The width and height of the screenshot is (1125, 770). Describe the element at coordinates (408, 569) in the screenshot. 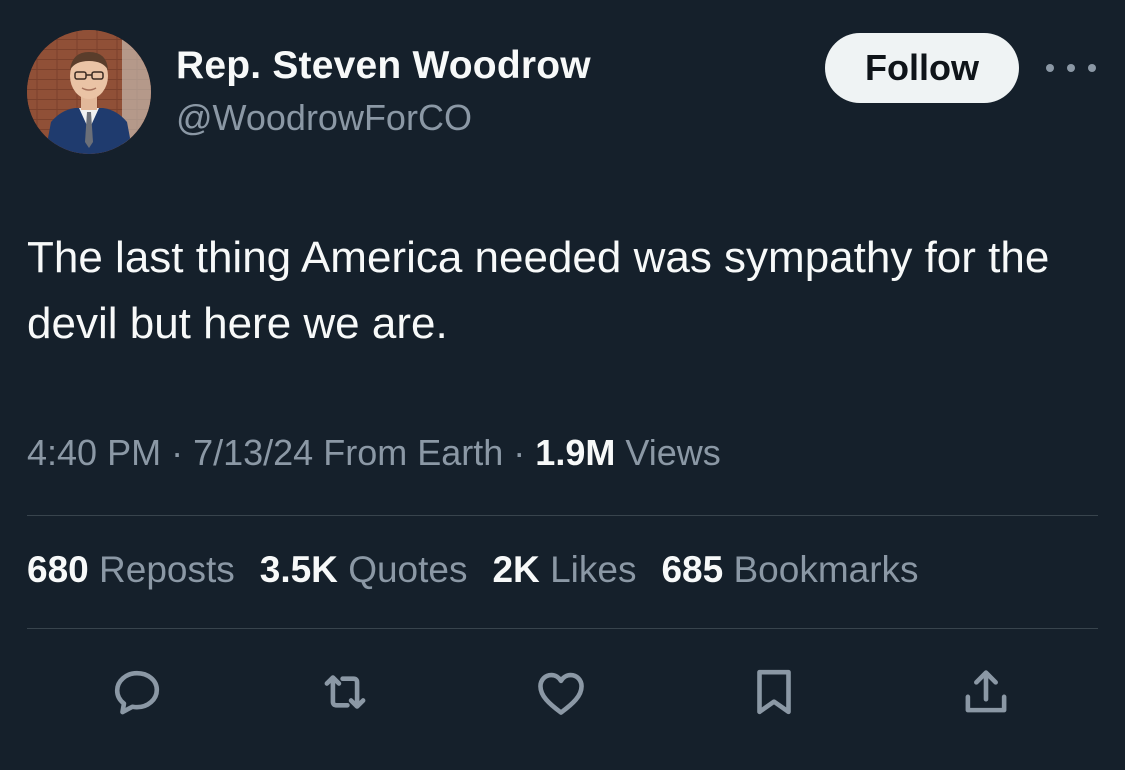

I see `stat-label: Quotes` at that location.